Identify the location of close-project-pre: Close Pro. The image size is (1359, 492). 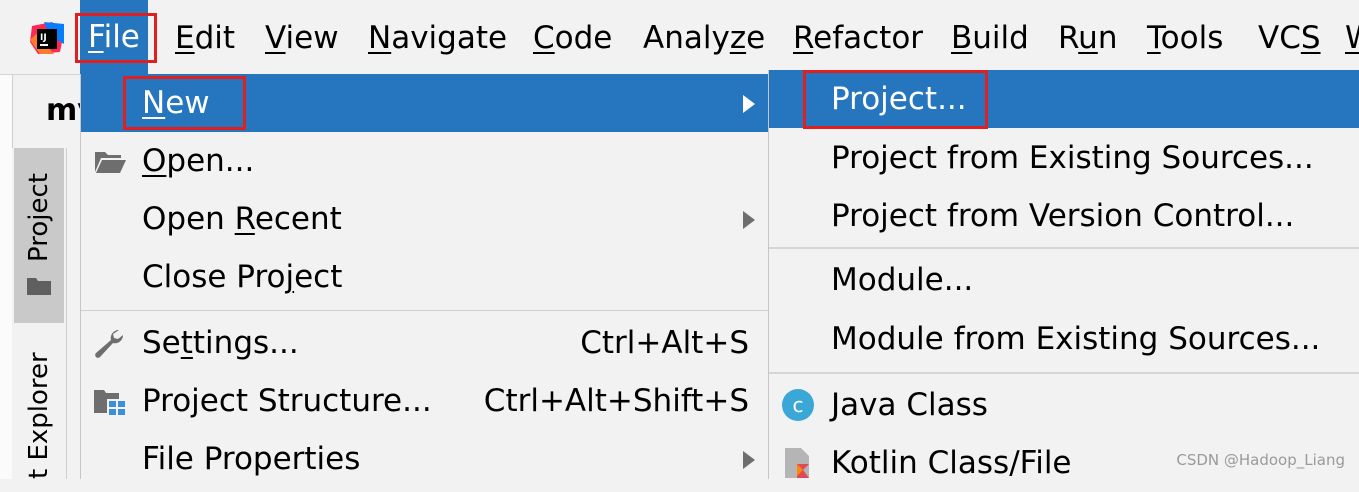
(214, 277).